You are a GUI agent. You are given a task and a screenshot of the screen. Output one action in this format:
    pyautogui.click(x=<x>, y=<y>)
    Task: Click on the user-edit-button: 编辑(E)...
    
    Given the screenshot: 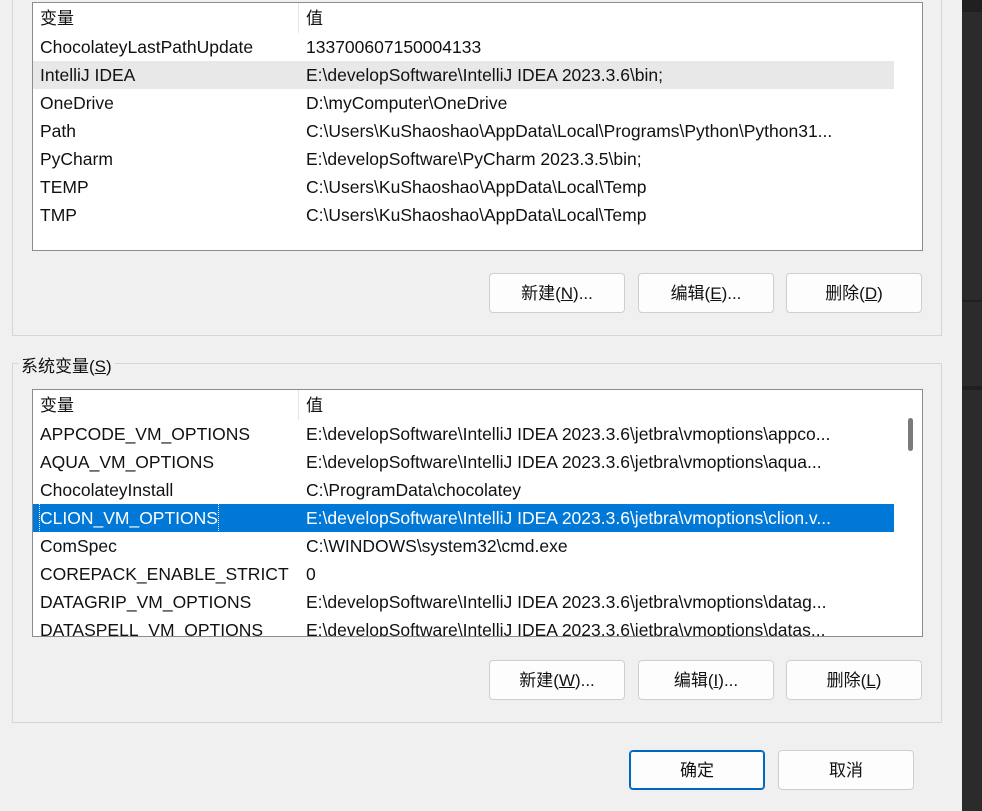 What is the action you would take?
    pyautogui.click(x=706, y=293)
    